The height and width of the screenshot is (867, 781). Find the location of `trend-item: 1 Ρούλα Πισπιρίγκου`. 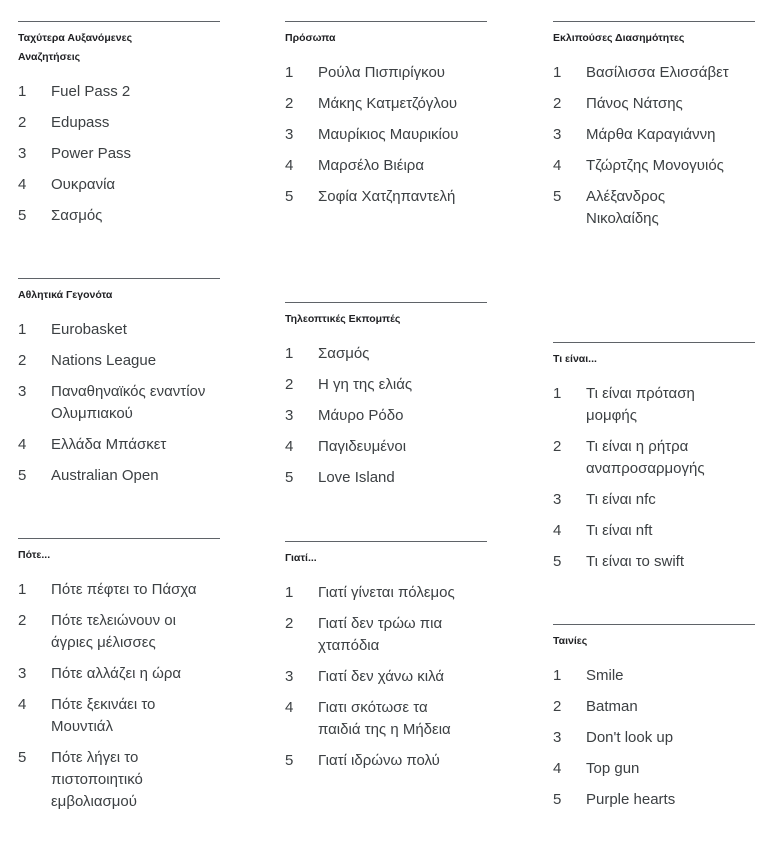

trend-item: 1 Ρούλα Πισπιρίγκου is located at coordinates (386, 73).